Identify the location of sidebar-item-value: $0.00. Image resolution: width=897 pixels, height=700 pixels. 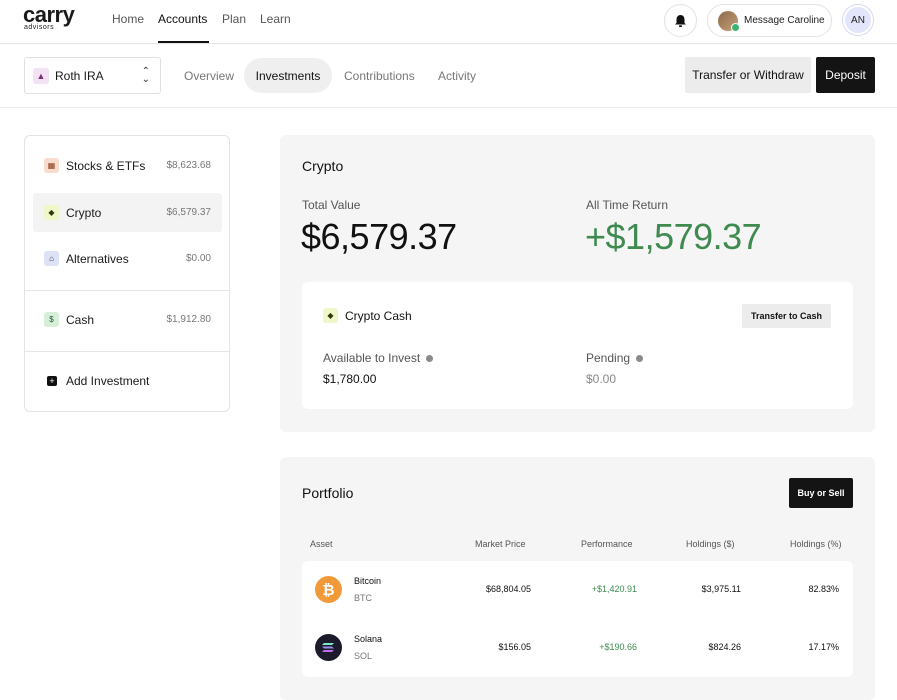
(198, 258).